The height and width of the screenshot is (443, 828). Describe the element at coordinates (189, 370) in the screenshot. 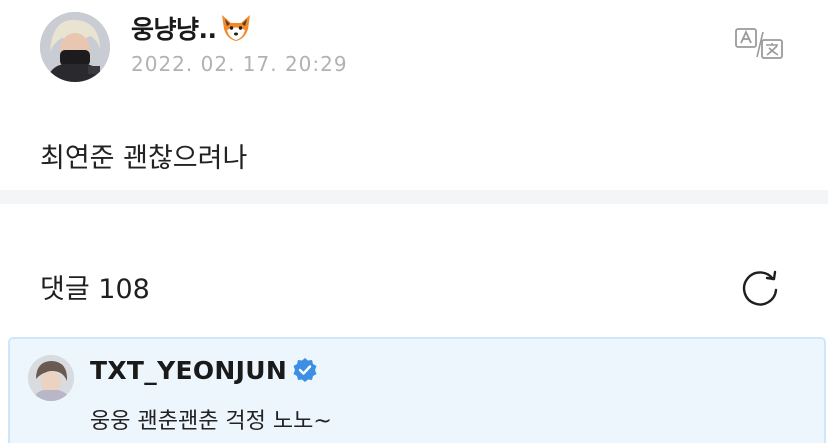

I see `comment-author-text: TXT_YEONJUN` at that location.